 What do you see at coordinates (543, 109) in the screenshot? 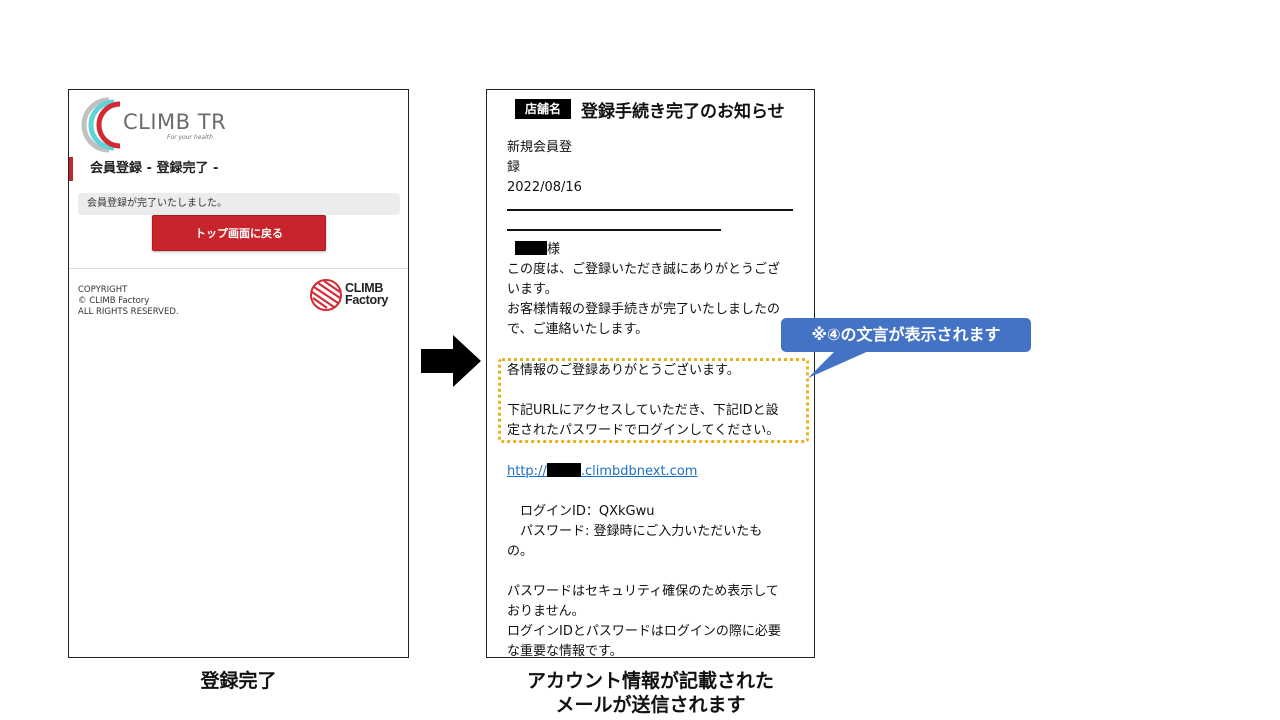
I see `shop-name-badge: 店舗名` at bounding box center [543, 109].